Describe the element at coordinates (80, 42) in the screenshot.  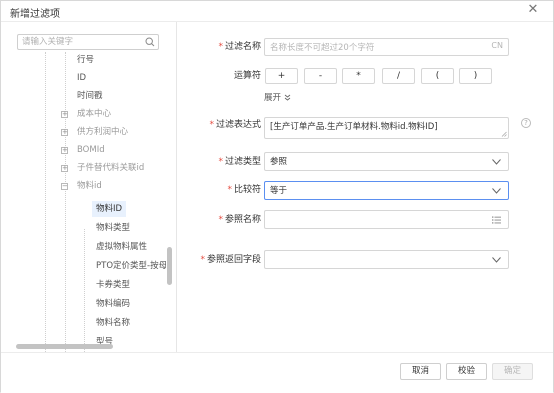
I see `tree-search-input` at that location.